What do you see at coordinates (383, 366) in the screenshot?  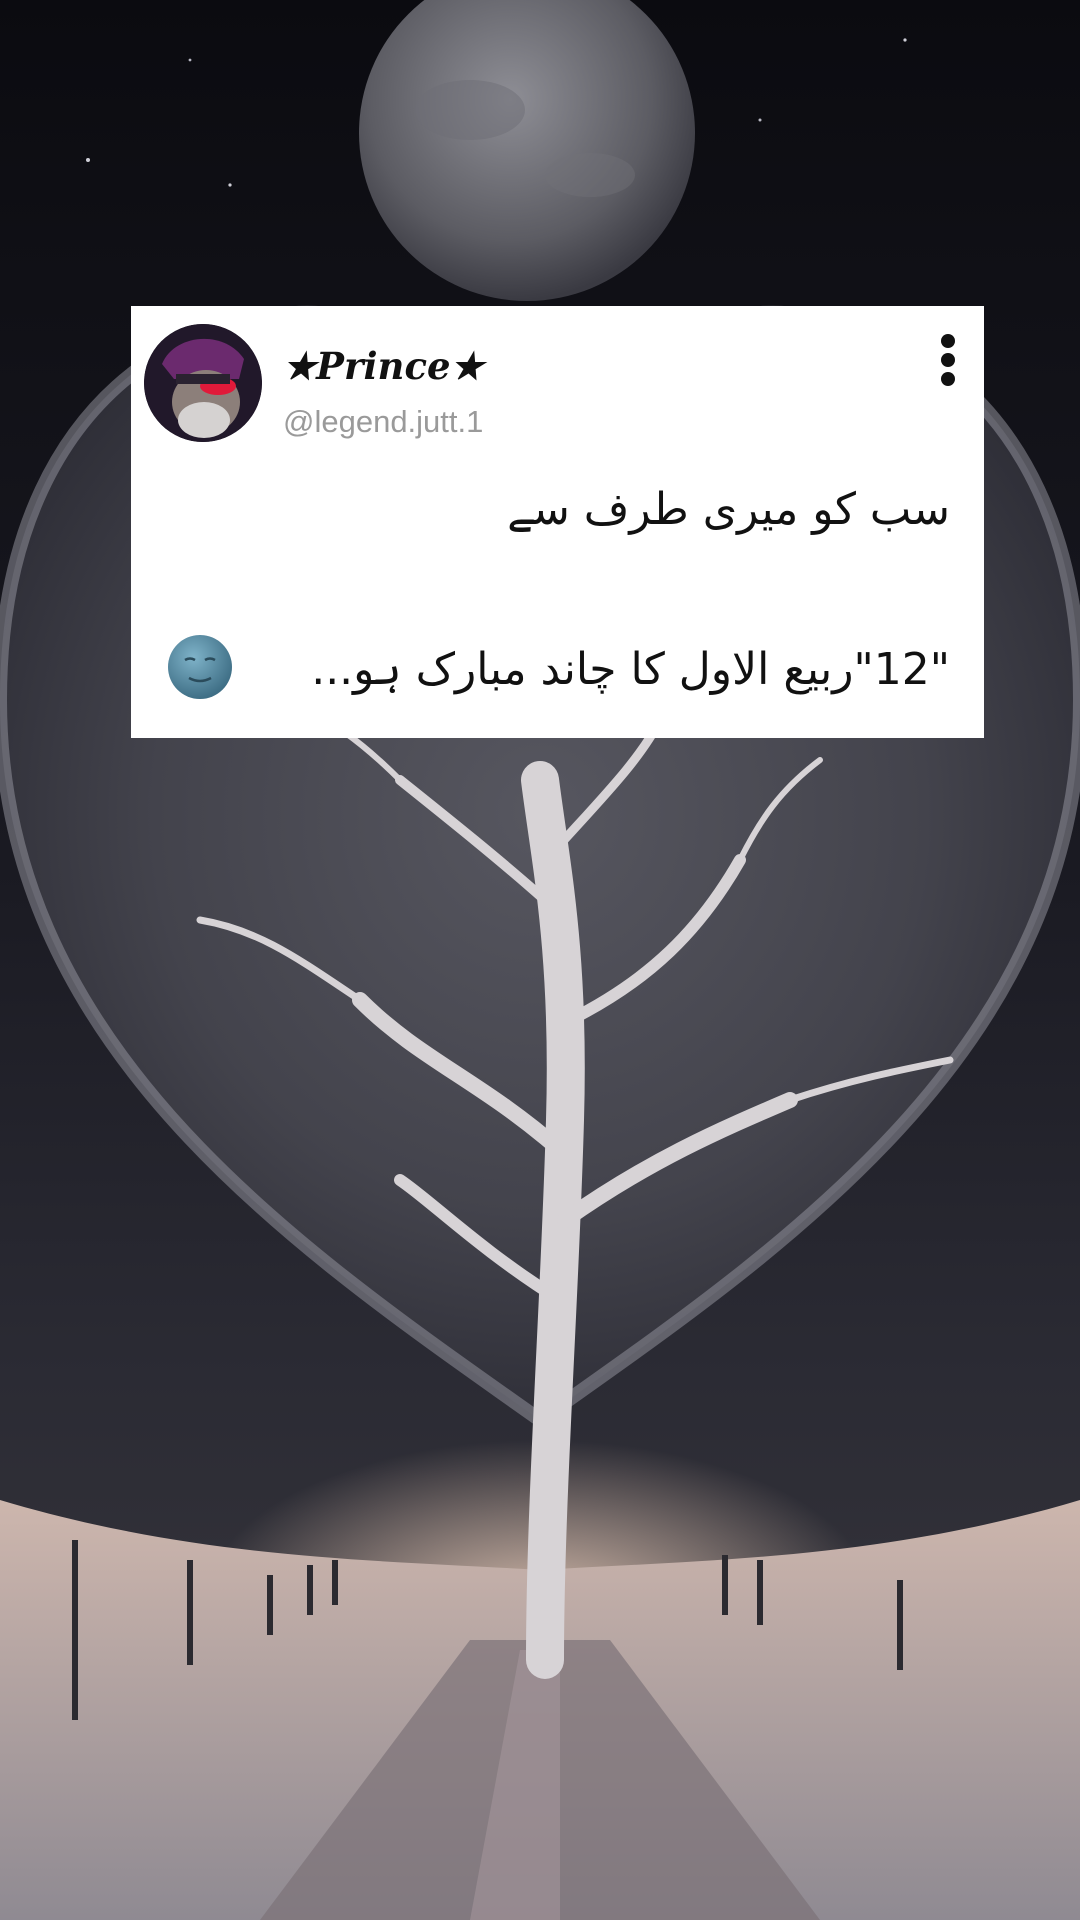 I see `display-name: ★Prince★` at bounding box center [383, 366].